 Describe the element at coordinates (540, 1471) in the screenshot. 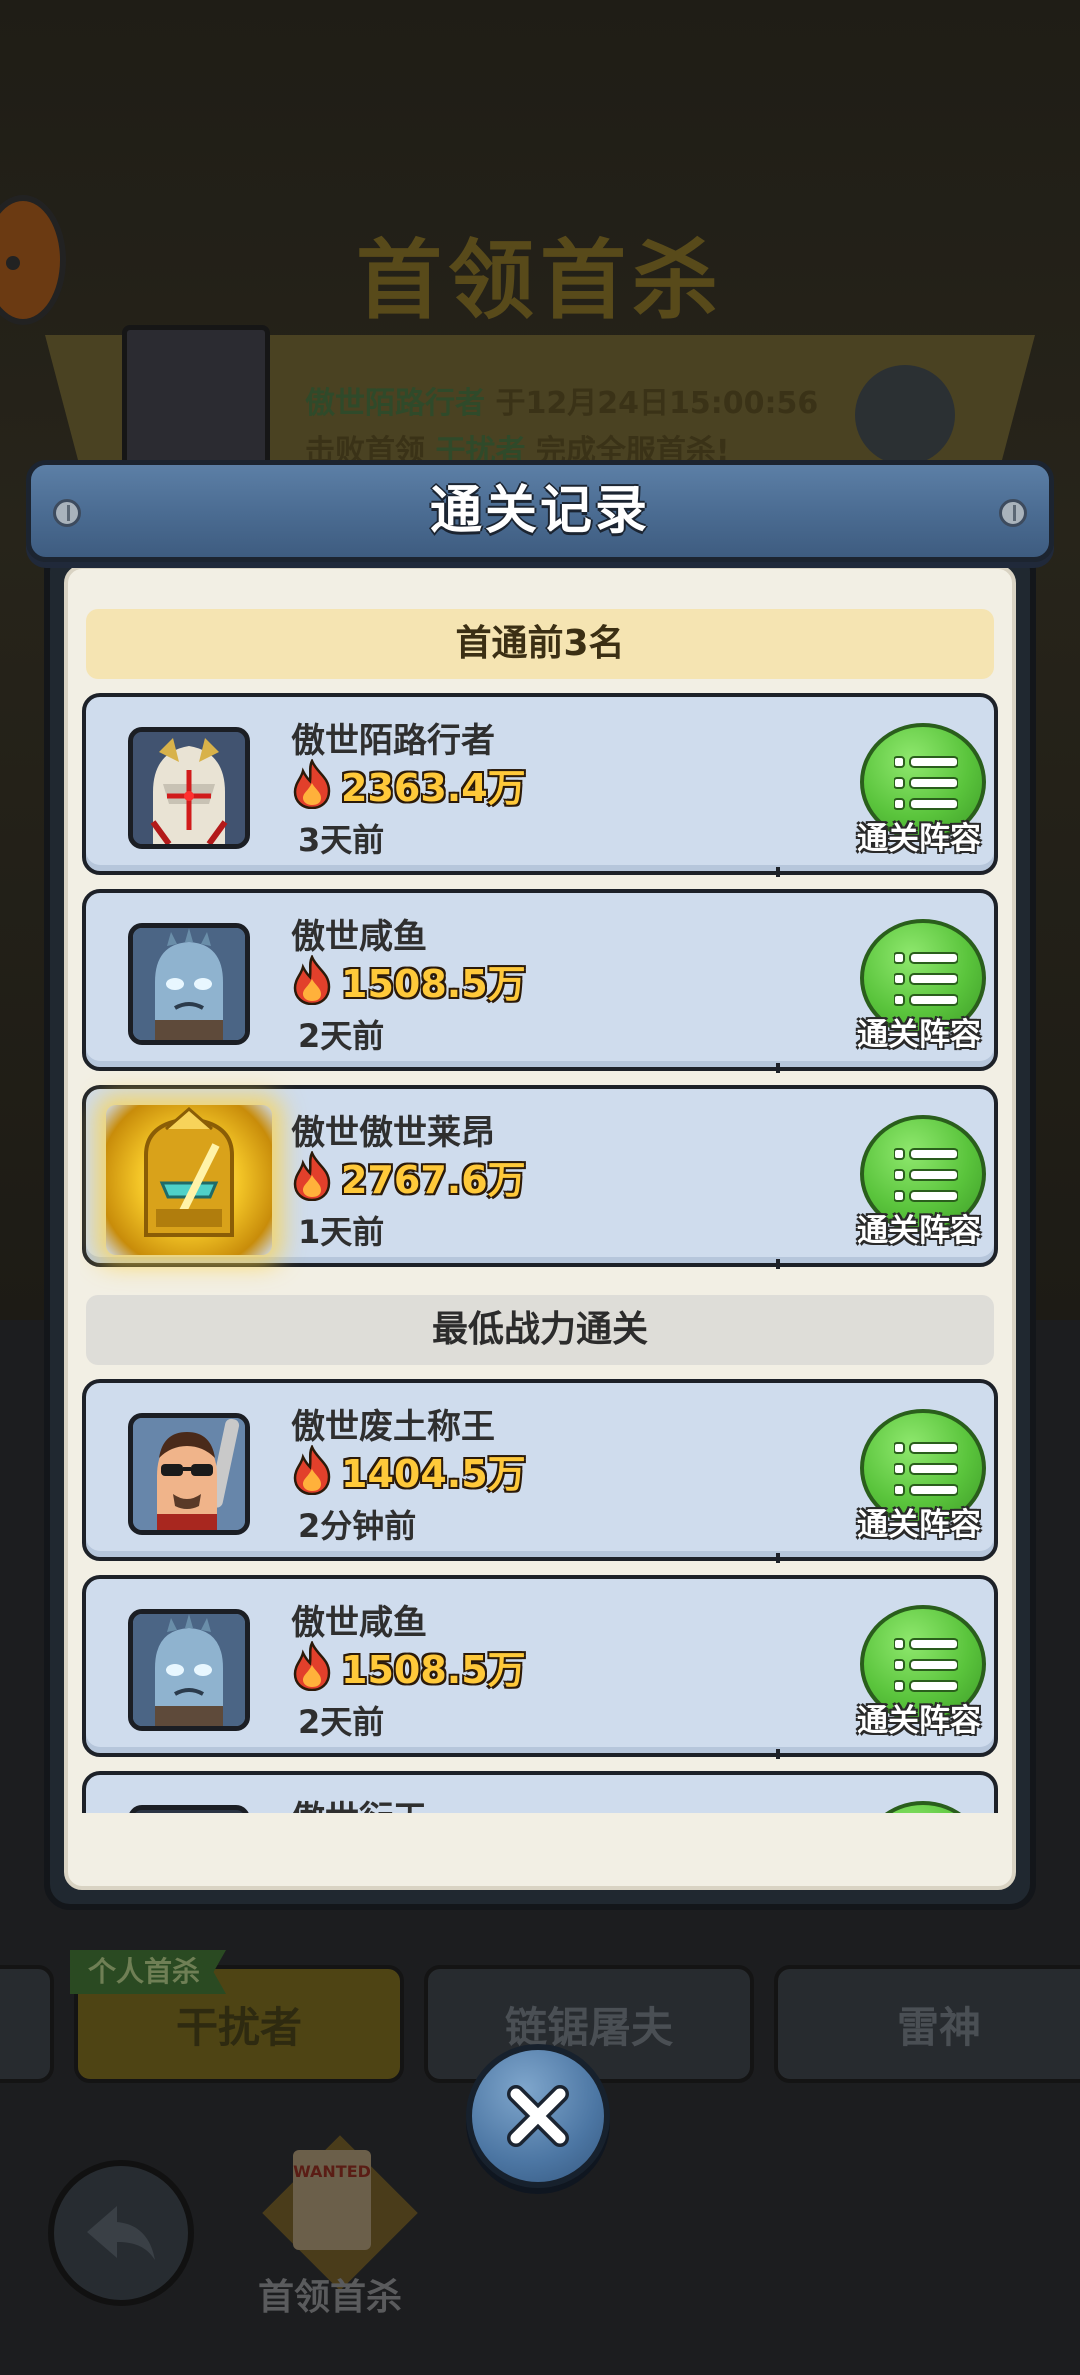

I see `record-card: 傲世废土称王 1404.5万 2分钟前 通关阵容` at that location.